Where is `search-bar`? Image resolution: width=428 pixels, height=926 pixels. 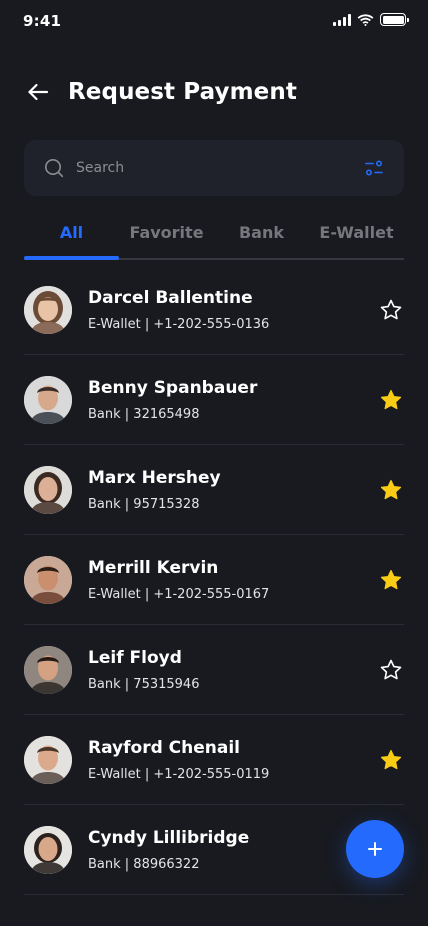
search-bar is located at coordinates (214, 168).